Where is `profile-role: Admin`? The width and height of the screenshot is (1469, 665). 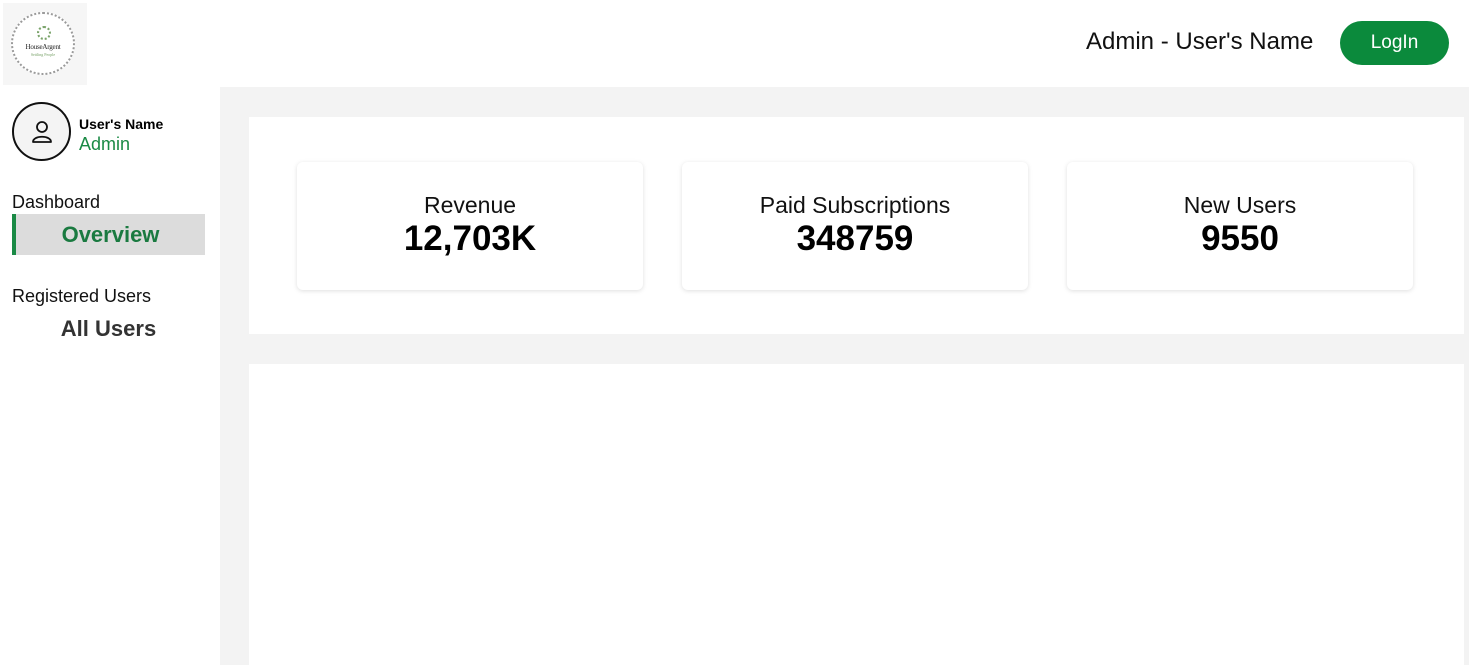
profile-role: Admin is located at coordinates (105, 144).